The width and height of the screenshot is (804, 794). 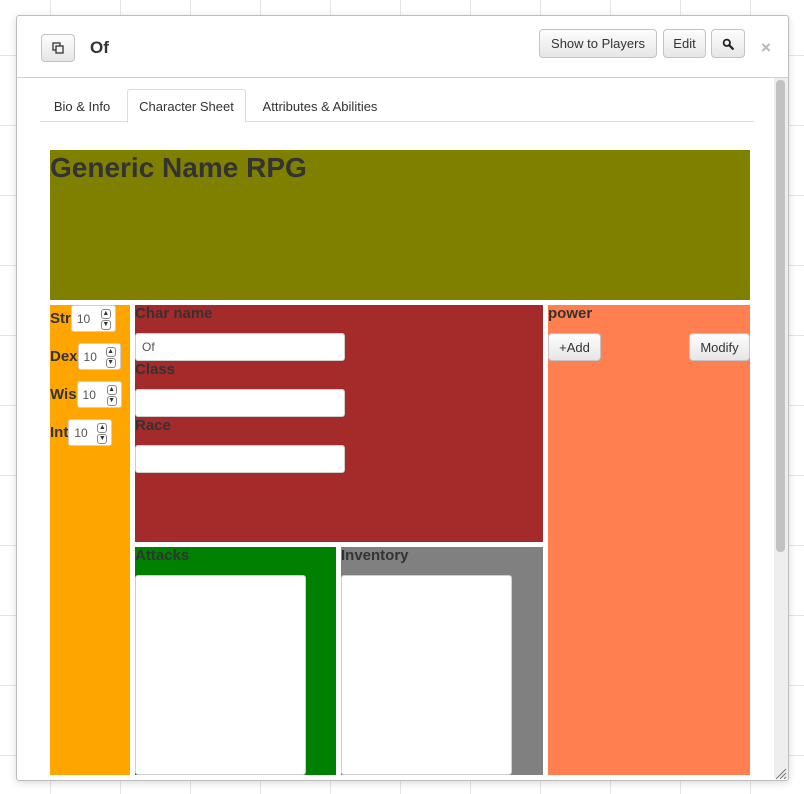 I want to click on attacks-panel: Attacks, so click(x=235, y=661).